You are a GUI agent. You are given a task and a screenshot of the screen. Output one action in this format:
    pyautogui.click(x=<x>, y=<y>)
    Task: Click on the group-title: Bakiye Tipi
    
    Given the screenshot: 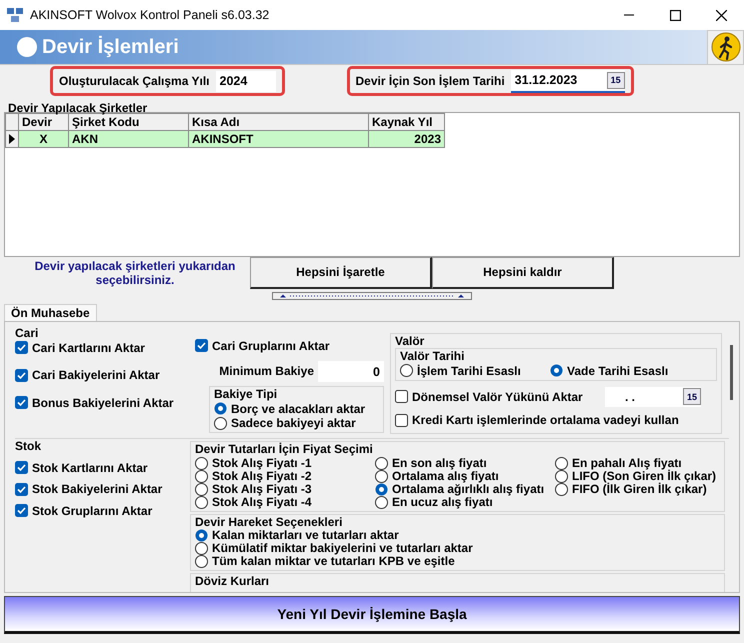 What is the action you would take?
    pyautogui.click(x=246, y=394)
    